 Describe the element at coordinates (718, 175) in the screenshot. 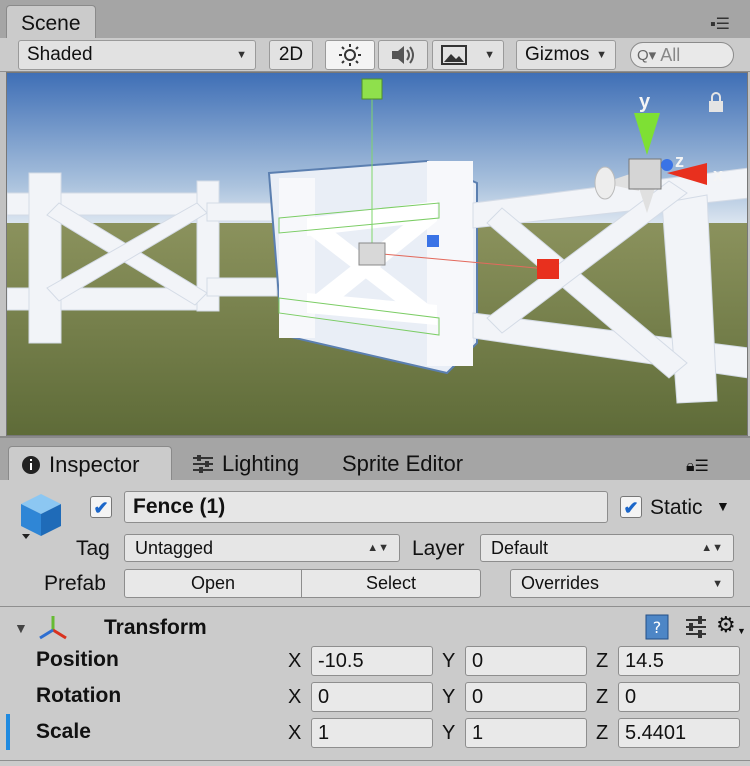

I see `gizmo-label-x: x` at that location.